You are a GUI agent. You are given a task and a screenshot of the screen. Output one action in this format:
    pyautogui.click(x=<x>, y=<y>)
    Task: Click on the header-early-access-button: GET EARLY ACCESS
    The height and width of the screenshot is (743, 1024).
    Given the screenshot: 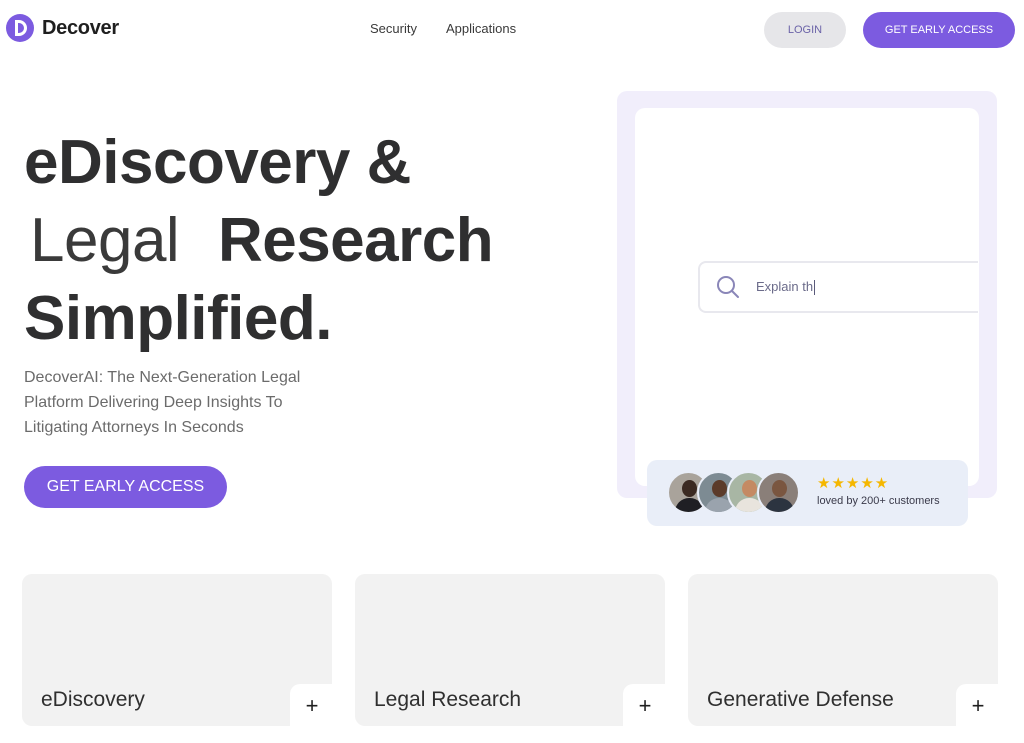 What is the action you would take?
    pyautogui.click(x=939, y=30)
    